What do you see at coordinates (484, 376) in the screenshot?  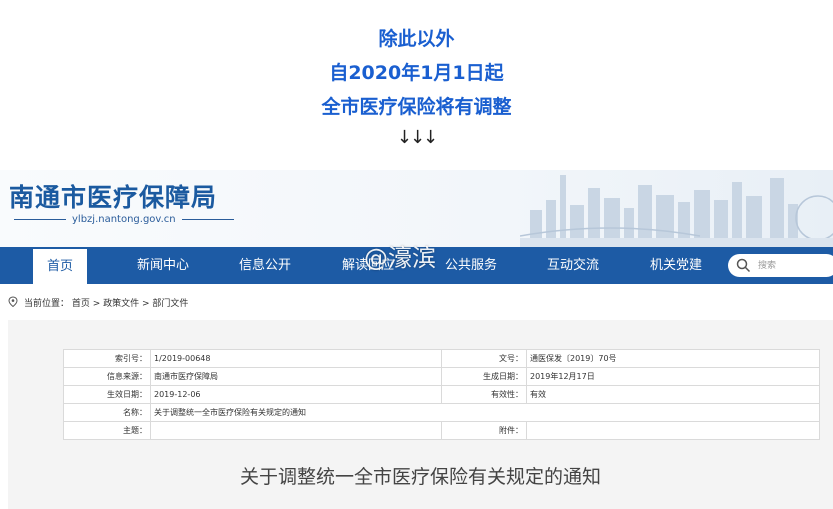 I see `created-label: 生成日期：` at bounding box center [484, 376].